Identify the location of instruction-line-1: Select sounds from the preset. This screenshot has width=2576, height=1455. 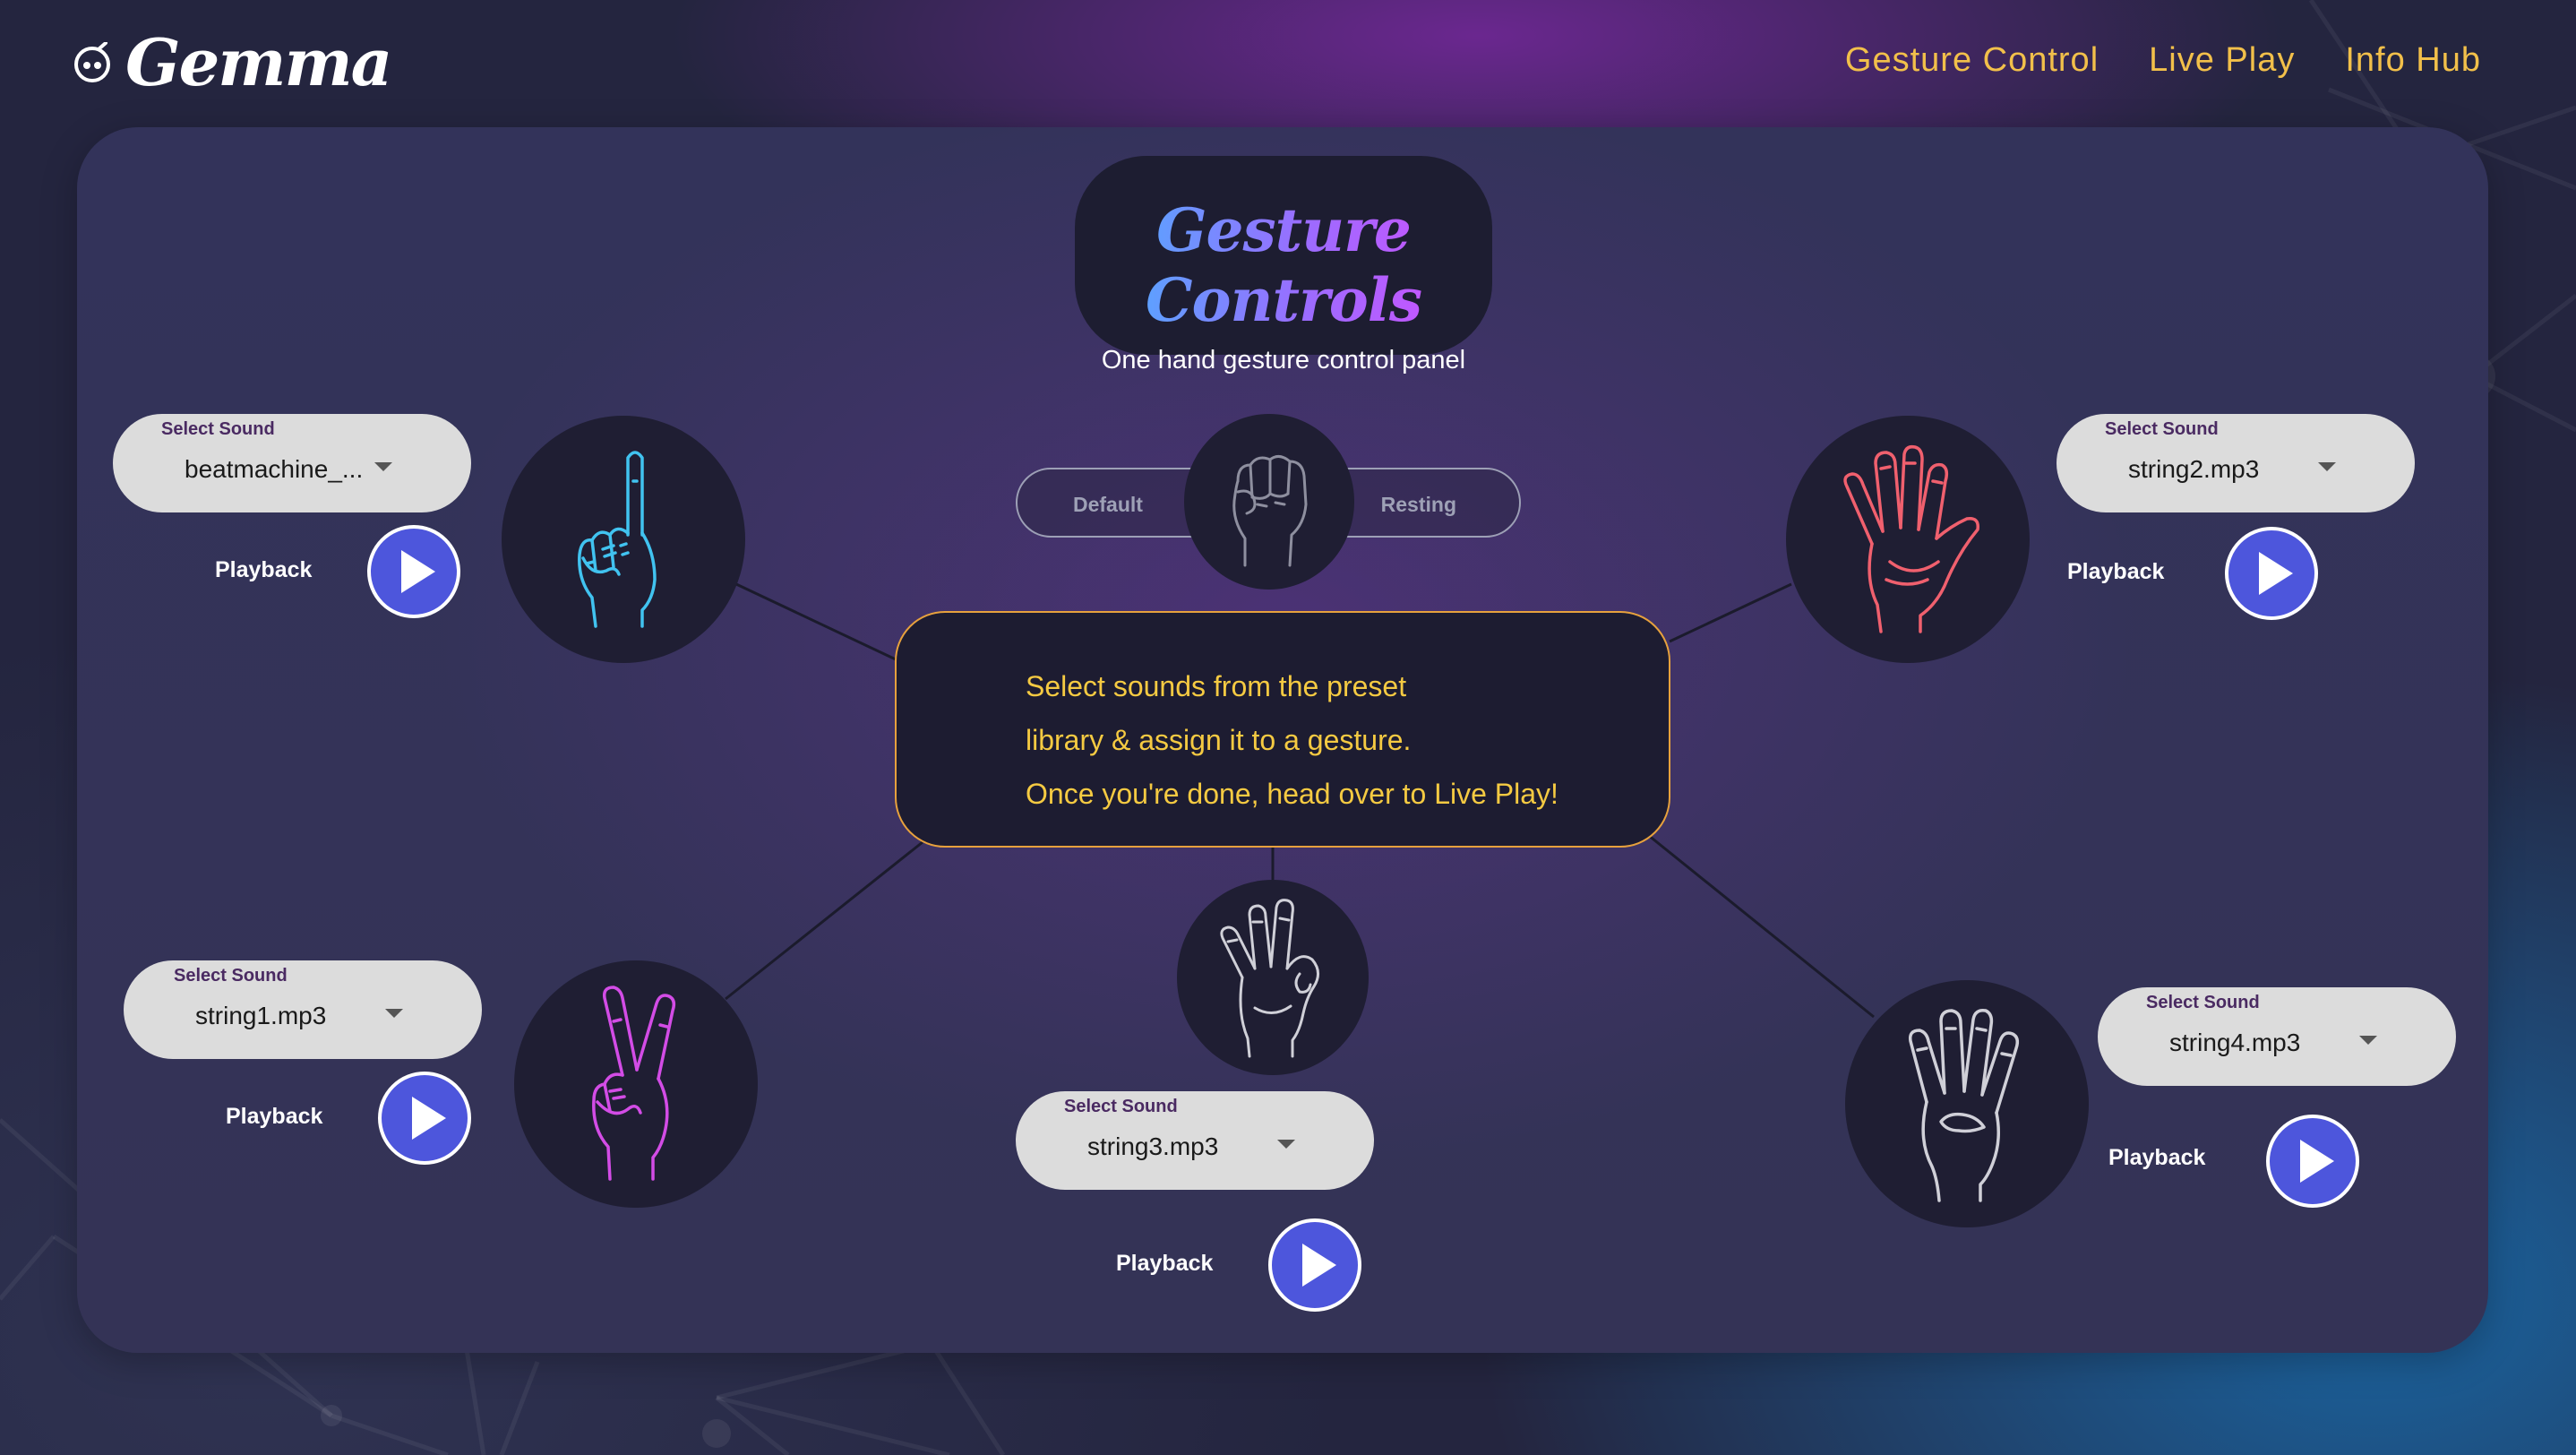
(1216, 686).